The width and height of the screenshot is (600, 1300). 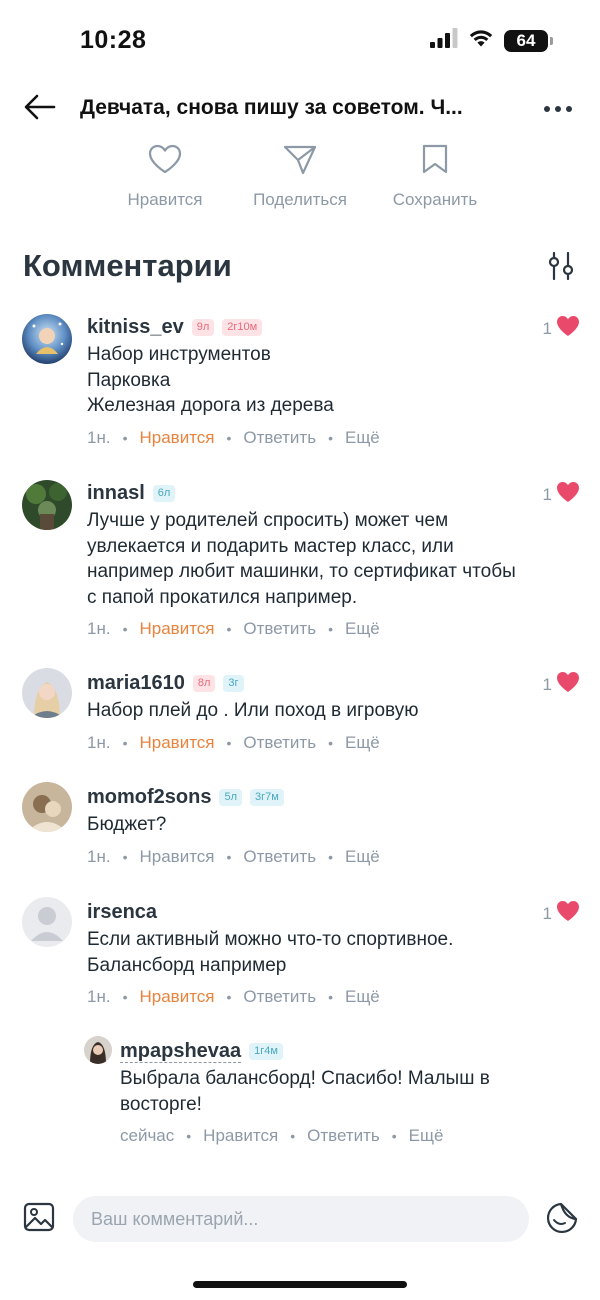 I want to click on more-dots-icon, so click(x=558, y=109).